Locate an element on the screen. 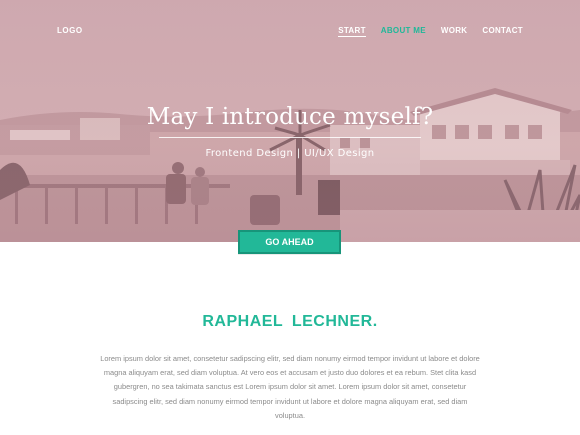 The height and width of the screenshot is (435, 580). hero-divider is located at coordinates (290, 137).